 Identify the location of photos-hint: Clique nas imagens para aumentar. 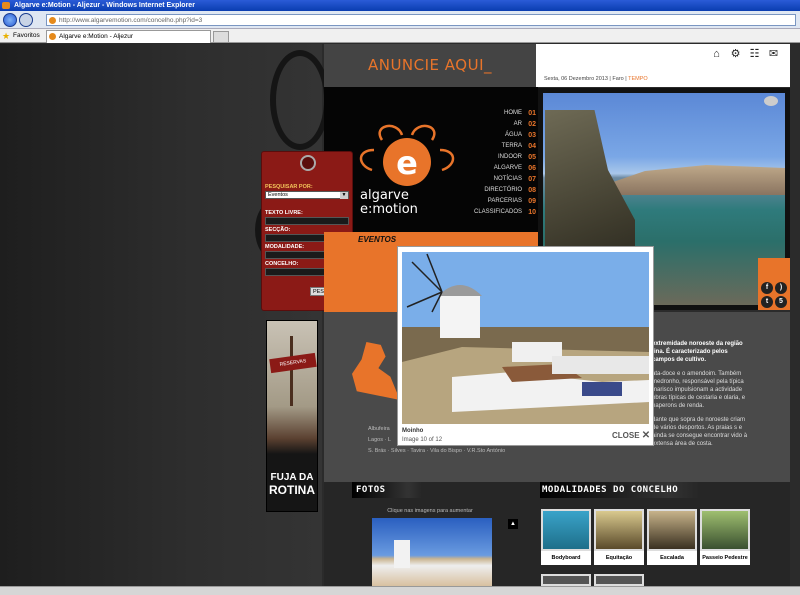
(430, 511).